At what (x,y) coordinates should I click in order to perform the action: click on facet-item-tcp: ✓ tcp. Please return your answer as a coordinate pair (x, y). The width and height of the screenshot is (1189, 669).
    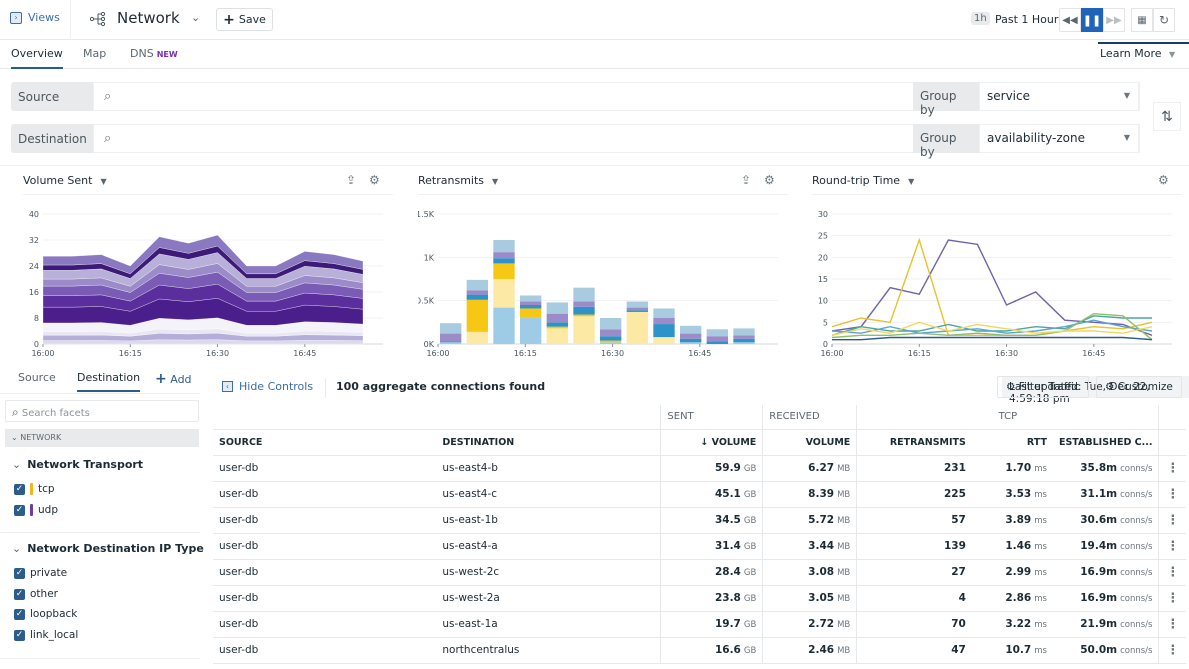
    Looking at the image, I should click on (34, 489).